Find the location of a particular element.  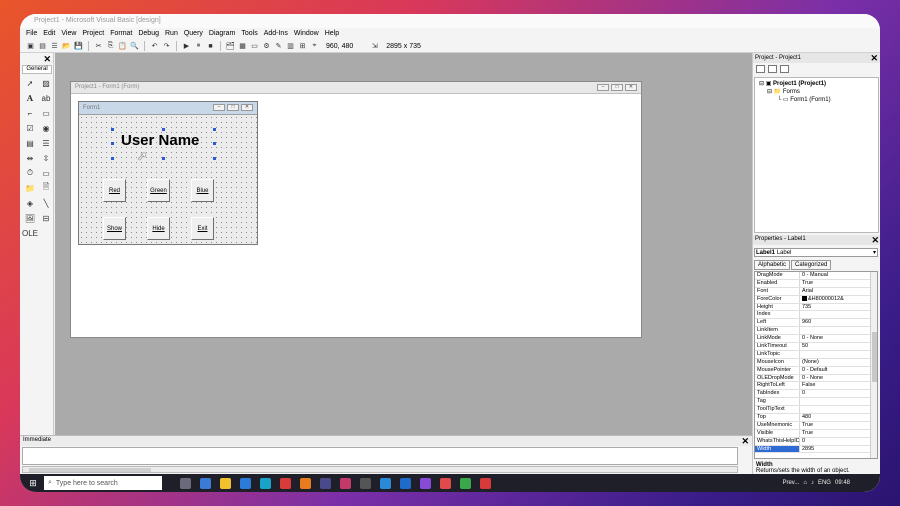

object-browser-icon: ⚙ is located at coordinates (266, 46).